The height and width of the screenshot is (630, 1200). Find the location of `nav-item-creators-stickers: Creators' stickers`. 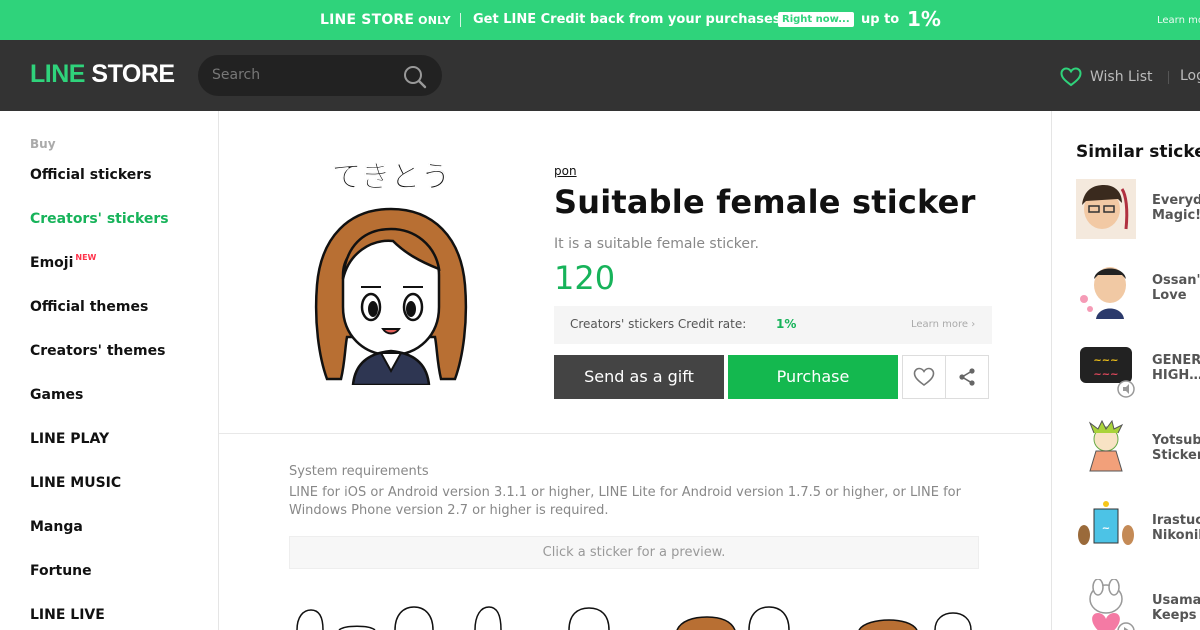

nav-item-creators-stickers: Creators' stickers is located at coordinates (99, 219).